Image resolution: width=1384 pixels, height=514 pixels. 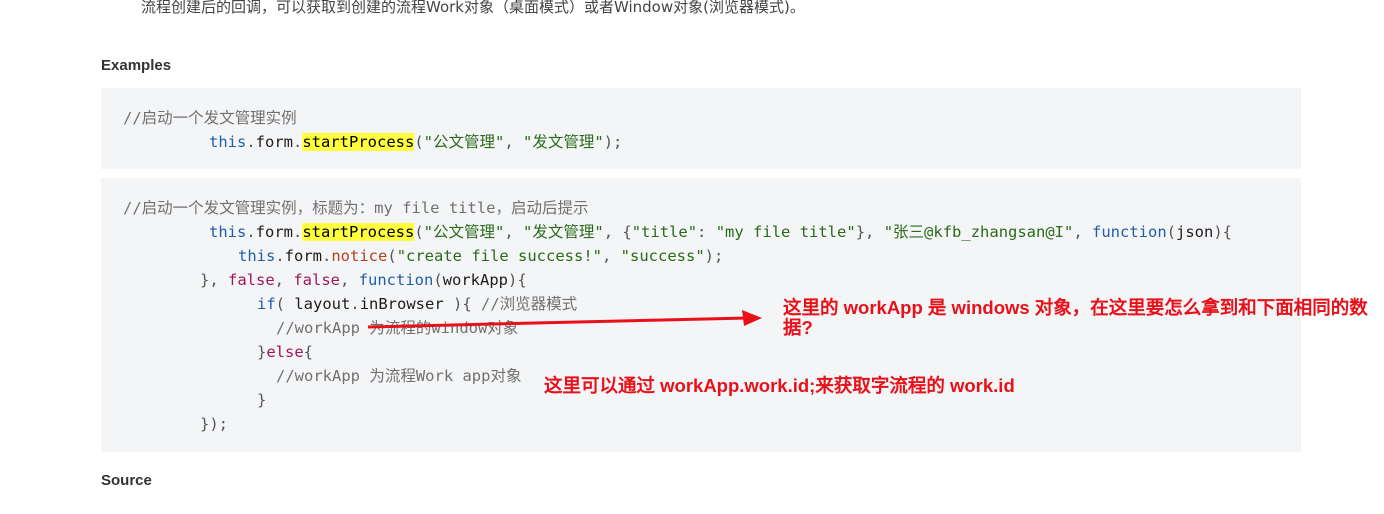 What do you see at coordinates (664, 232) in the screenshot?
I see `code-string: "title"` at bounding box center [664, 232].